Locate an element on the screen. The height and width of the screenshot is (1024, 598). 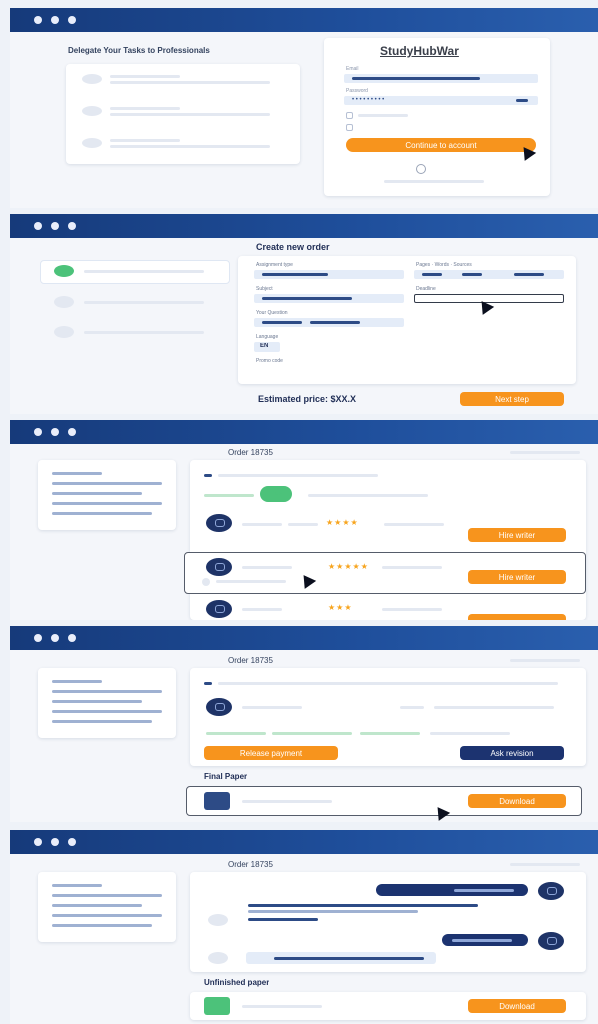
password-label: Password is located at coordinates (357, 91).